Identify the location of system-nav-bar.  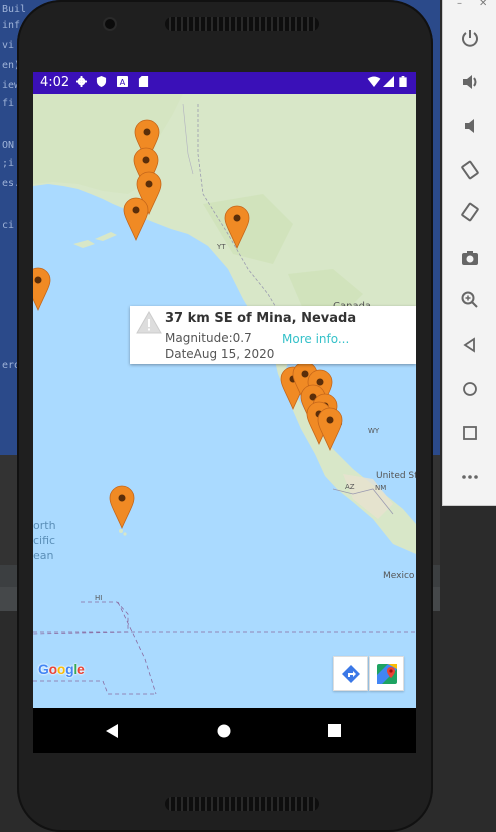
(224, 730).